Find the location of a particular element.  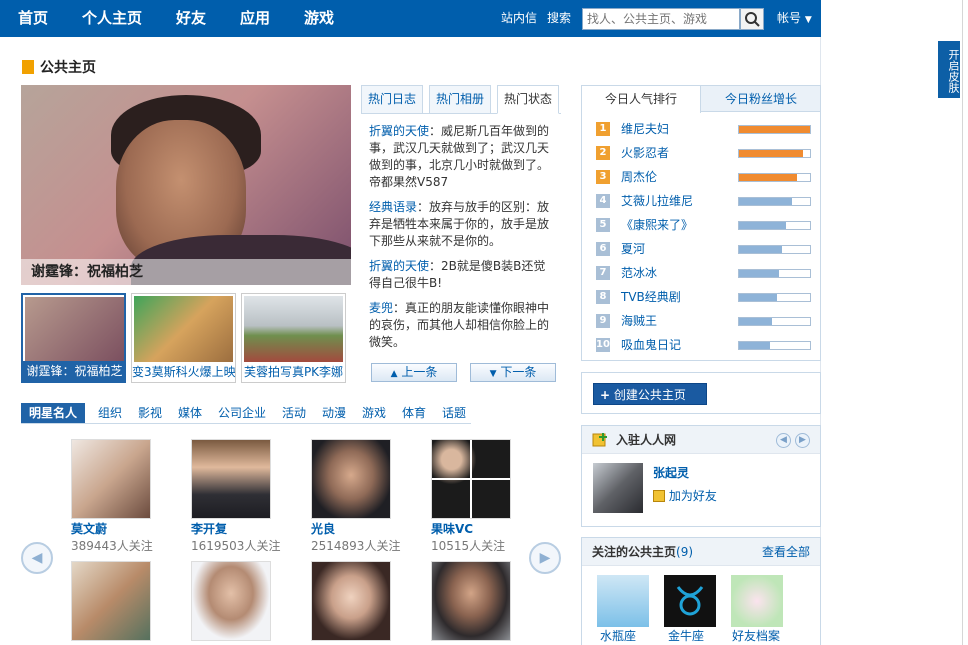

person-name: 张起灵 is located at coordinates (671, 472).